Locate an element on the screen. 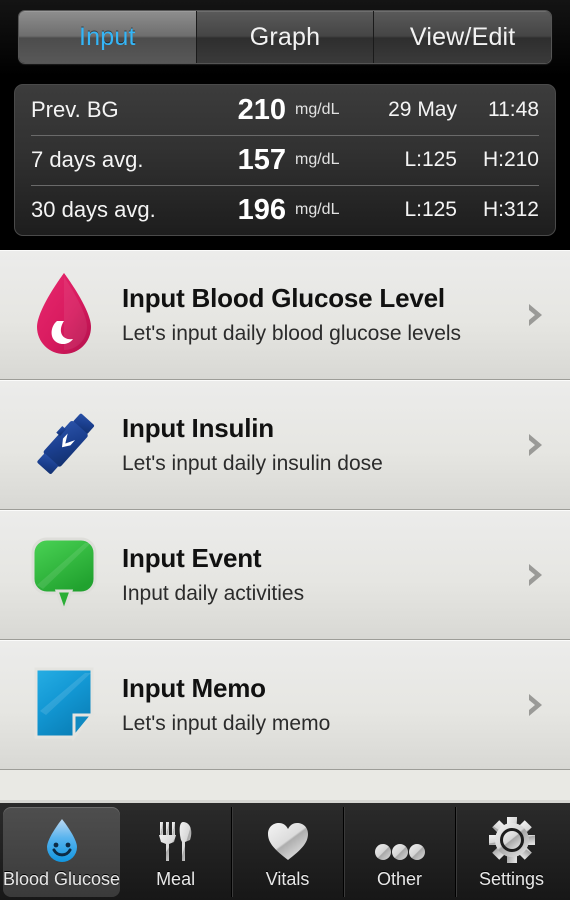 The height and width of the screenshot is (900, 570). heart-icon is located at coordinates (288, 839).